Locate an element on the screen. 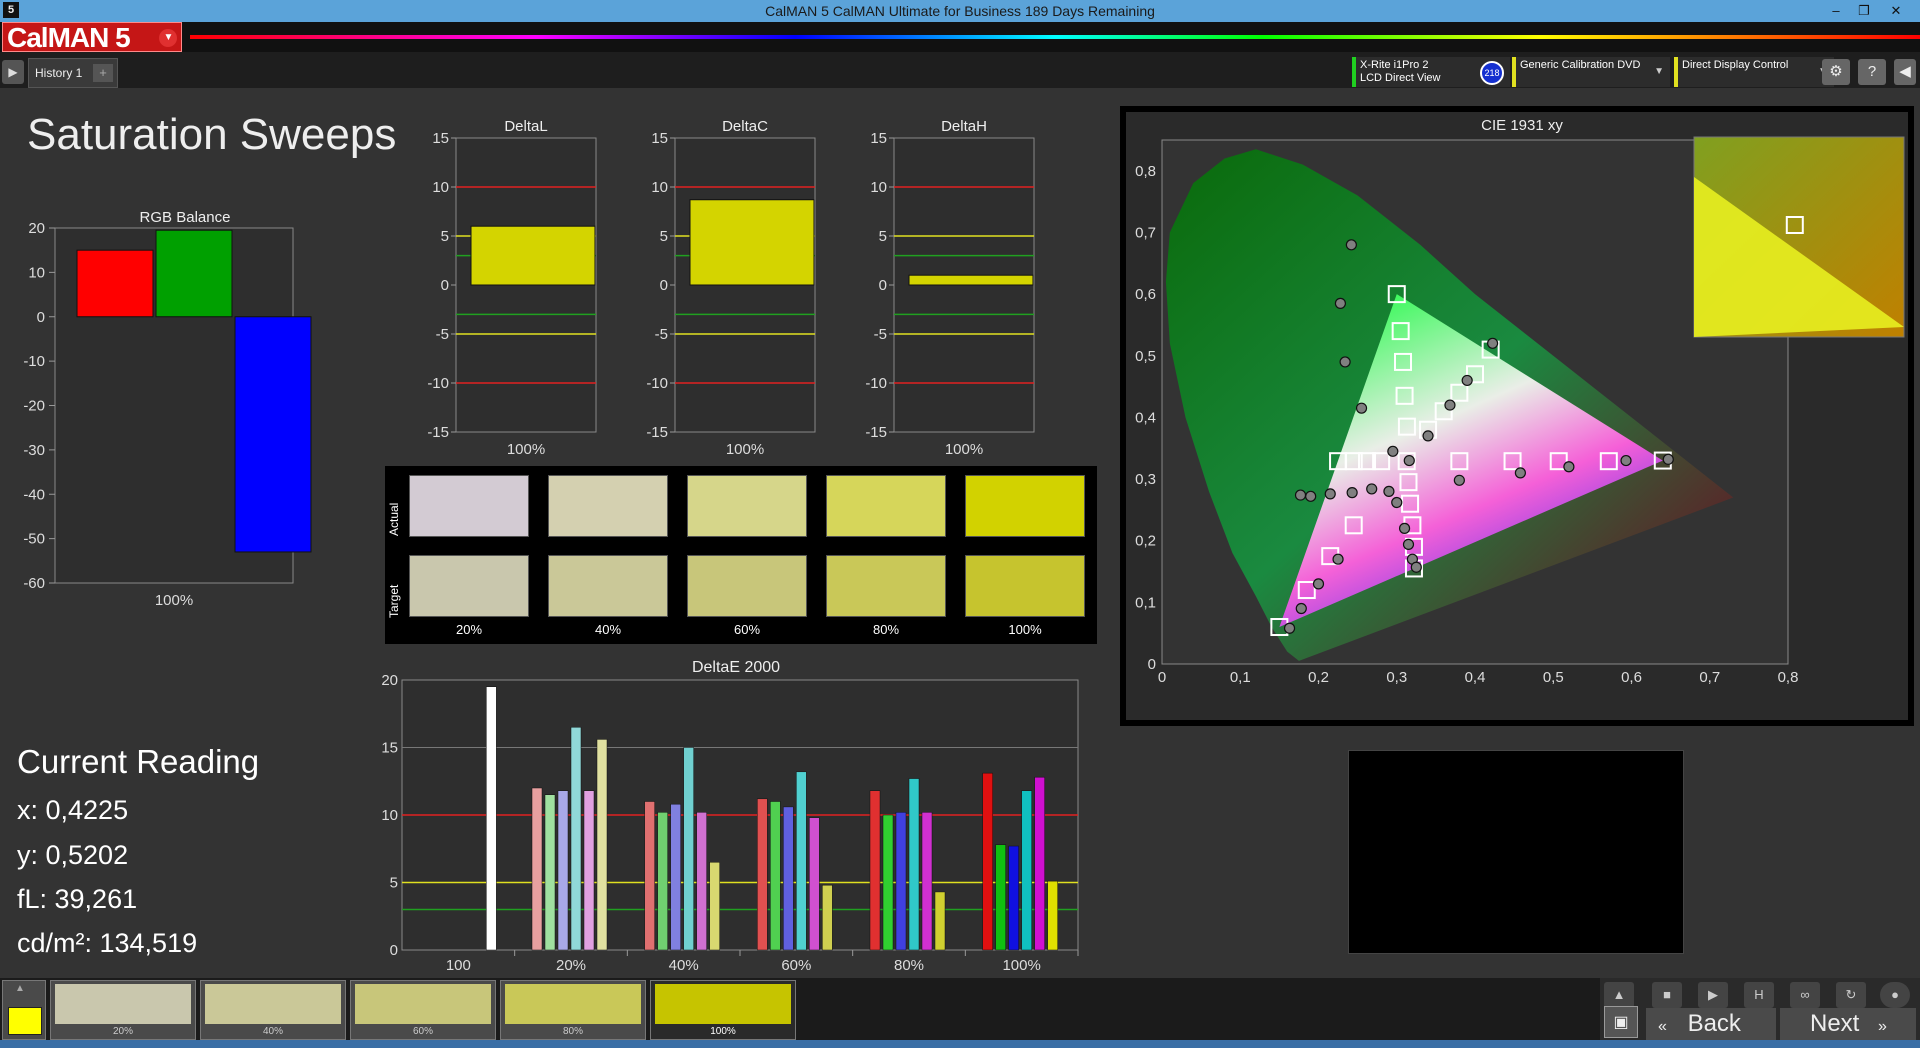 This screenshot has height=1048, width=1920. bottom-swatch-3: 60% is located at coordinates (423, 1010).